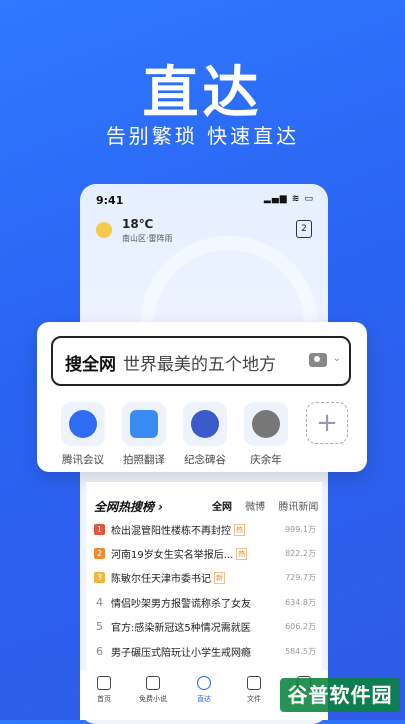 The height and width of the screenshot is (724, 405). Describe the element at coordinates (318, 360) in the screenshot. I see `camera-icon` at that location.